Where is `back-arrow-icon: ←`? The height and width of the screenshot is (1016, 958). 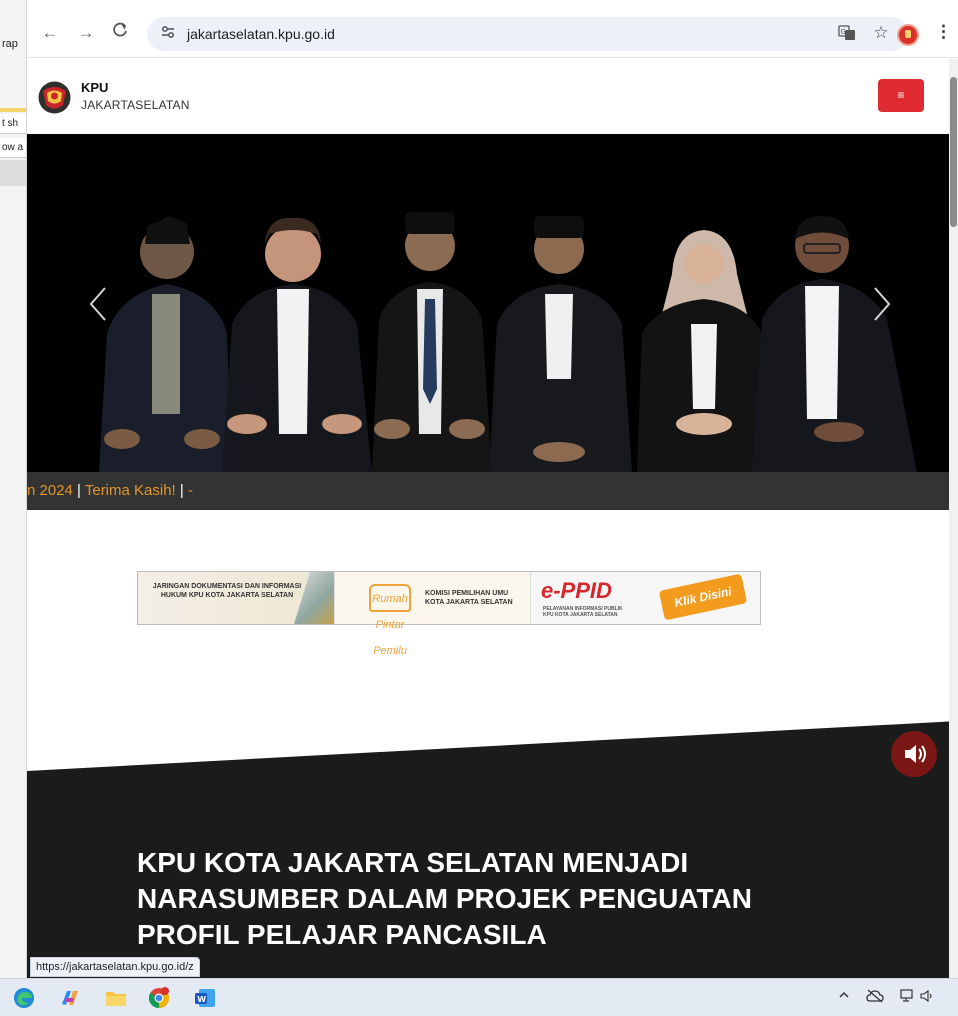 back-arrow-icon: ← is located at coordinates (50, 33).